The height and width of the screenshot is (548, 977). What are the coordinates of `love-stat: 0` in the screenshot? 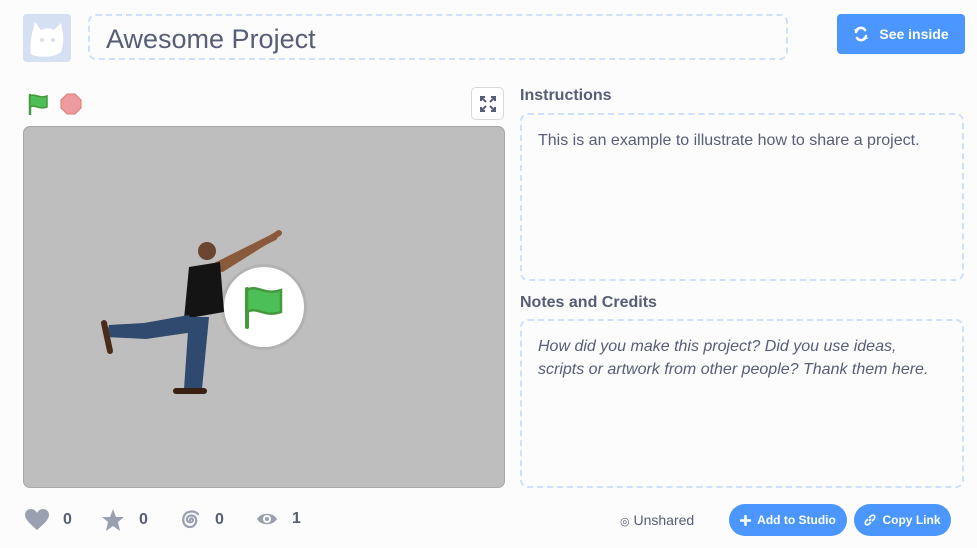 It's located at (48, 520).